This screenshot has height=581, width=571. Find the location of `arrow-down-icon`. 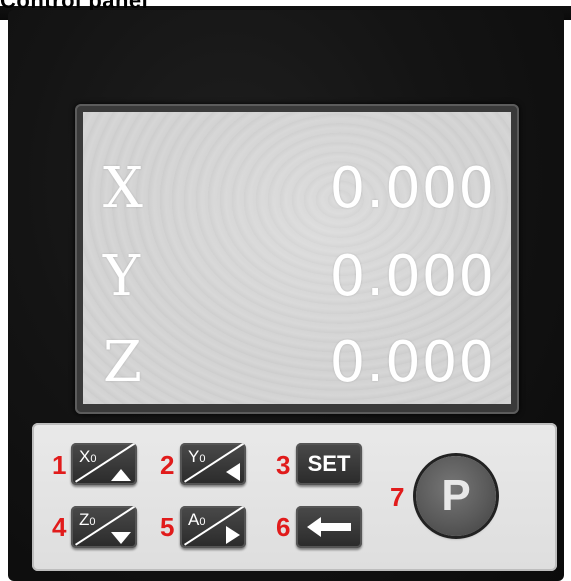

arrow-down-icon is located at coordinates (121, 538).